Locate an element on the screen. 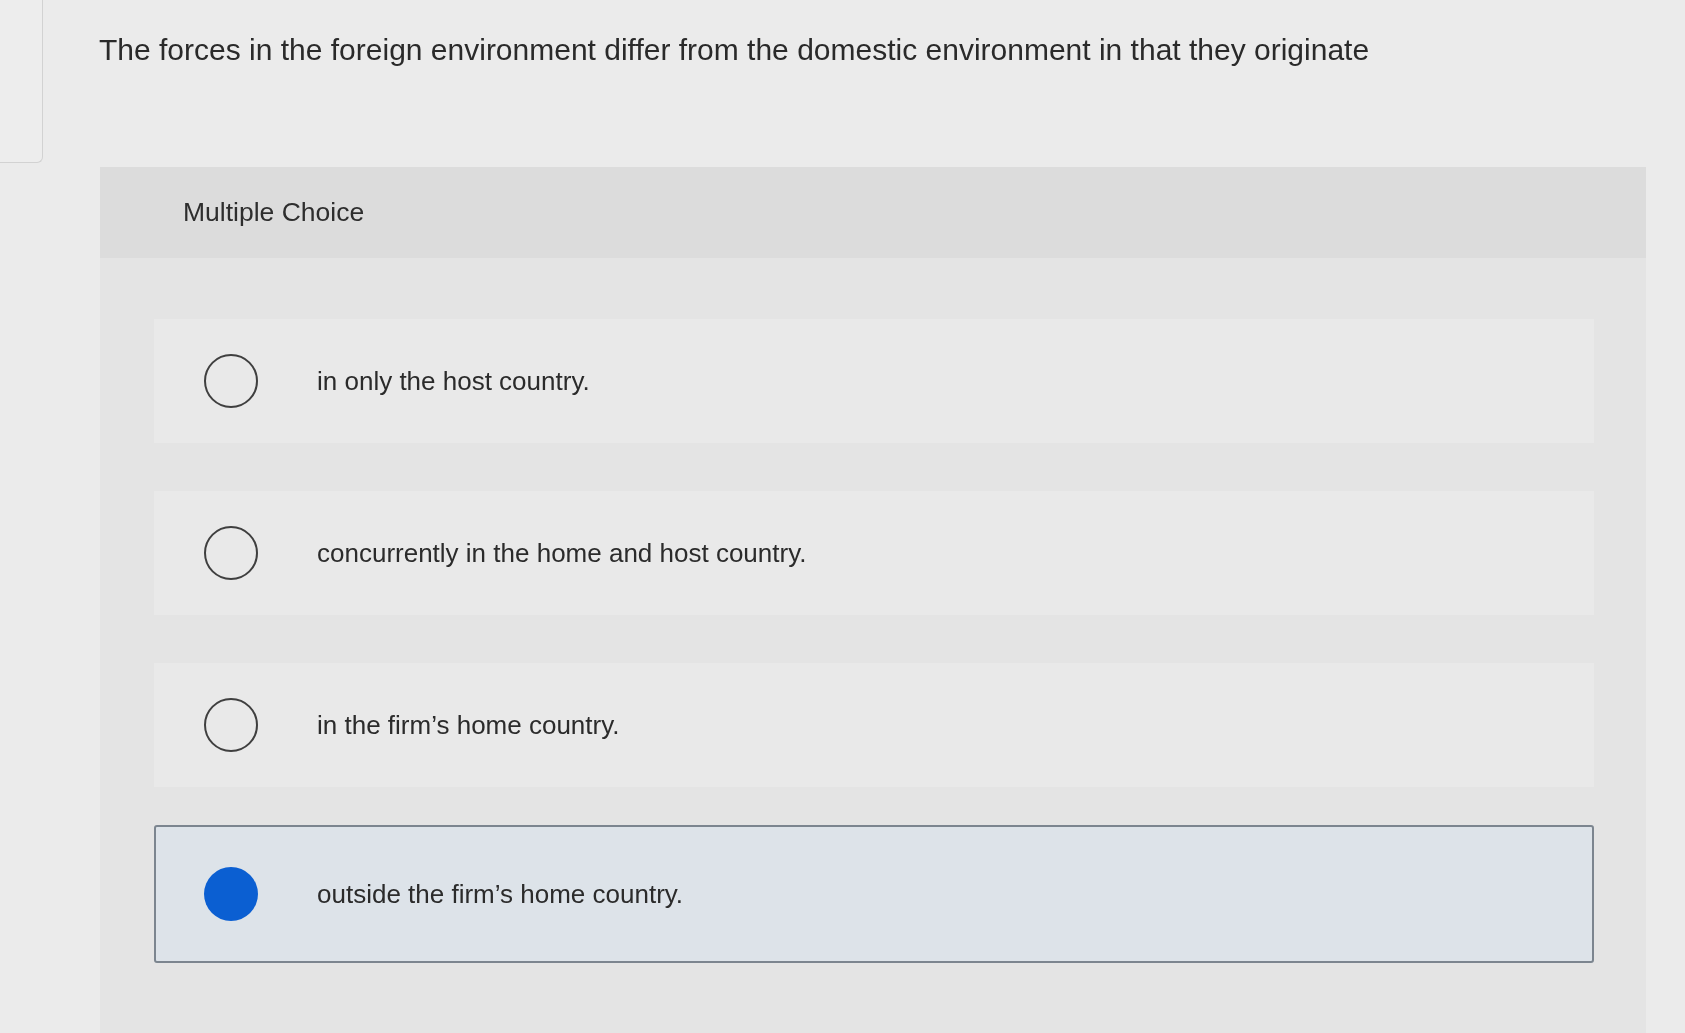 The width and height of the screenshot is (1685, 1033). option-text: outside the firm’s home country. is located at coordinates (500, 894).